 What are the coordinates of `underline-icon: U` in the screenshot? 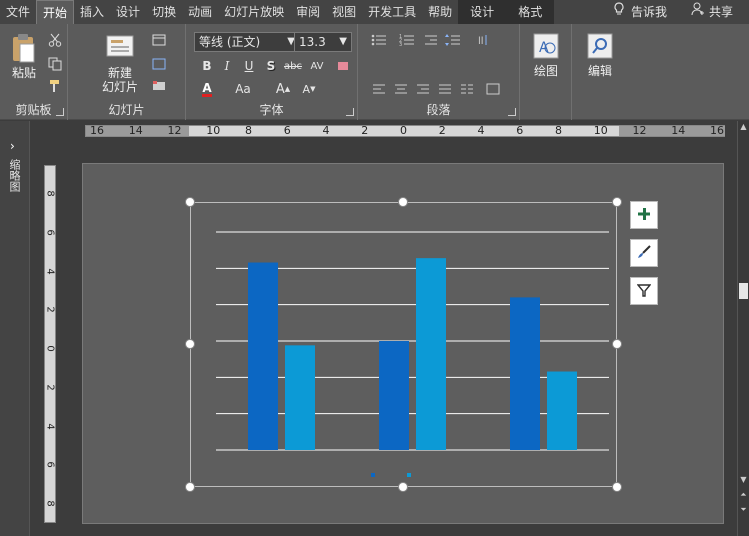 It's located at (249, 66).